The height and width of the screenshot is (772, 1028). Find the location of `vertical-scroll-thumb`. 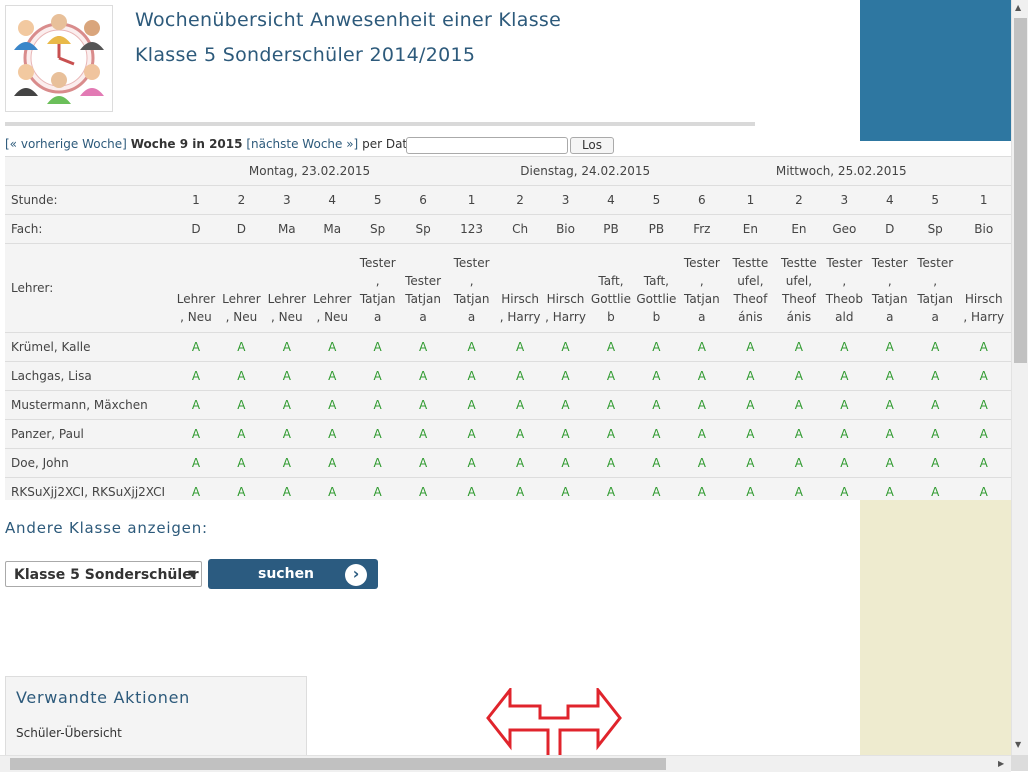

vertical-scroll-thumb is located at coordinates (1020, 190).